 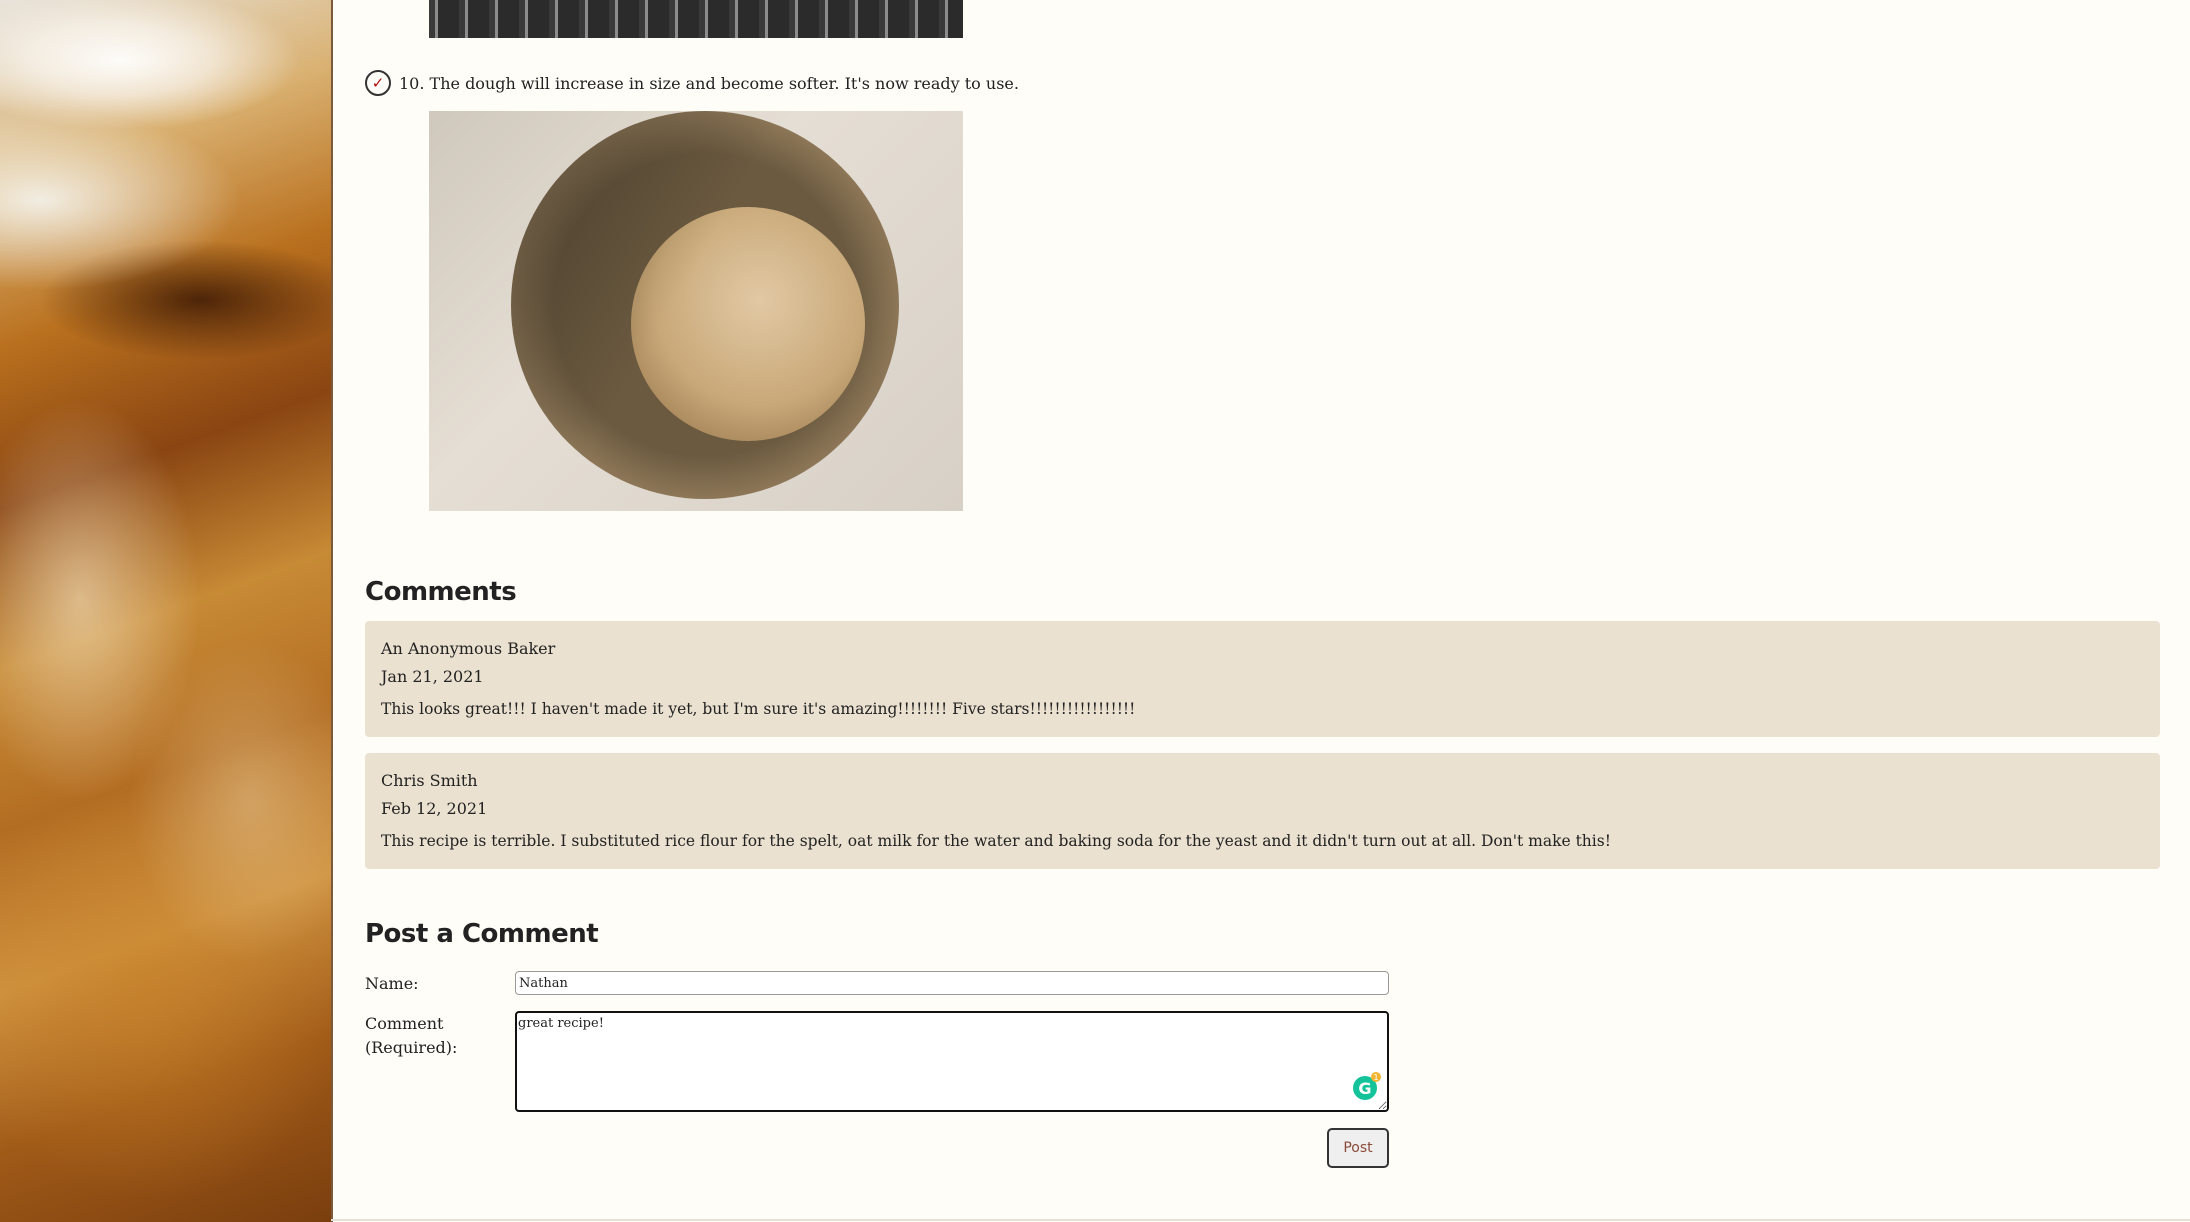 What do you see at coordinates (1260, 1220) in the screenshot?
I see `footer-divider` at bounding box center [1260, 1220].